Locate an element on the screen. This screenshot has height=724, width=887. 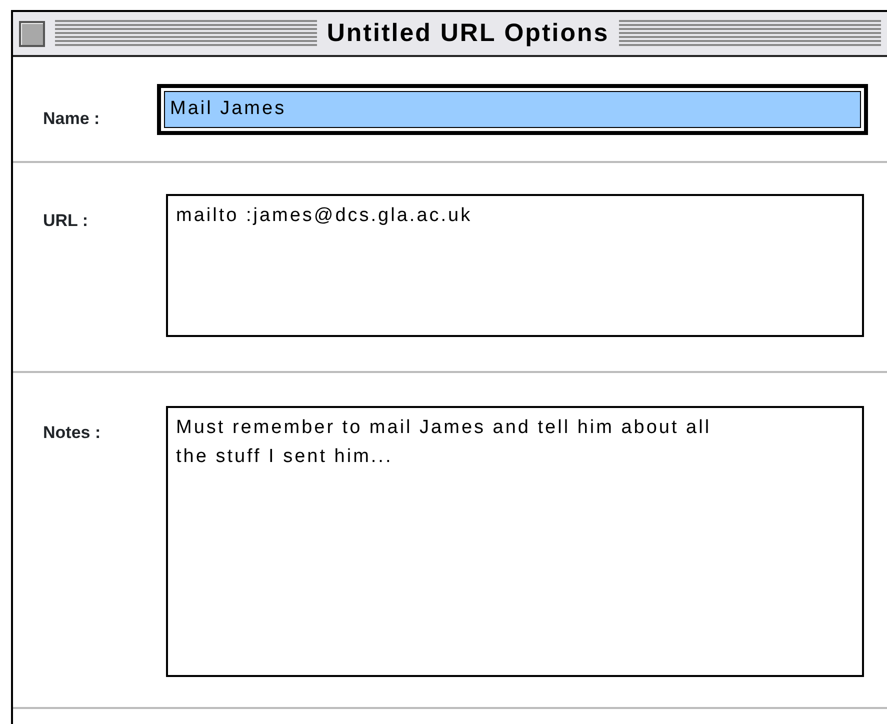
field-label: Name : is located at coordinates (71, 118).